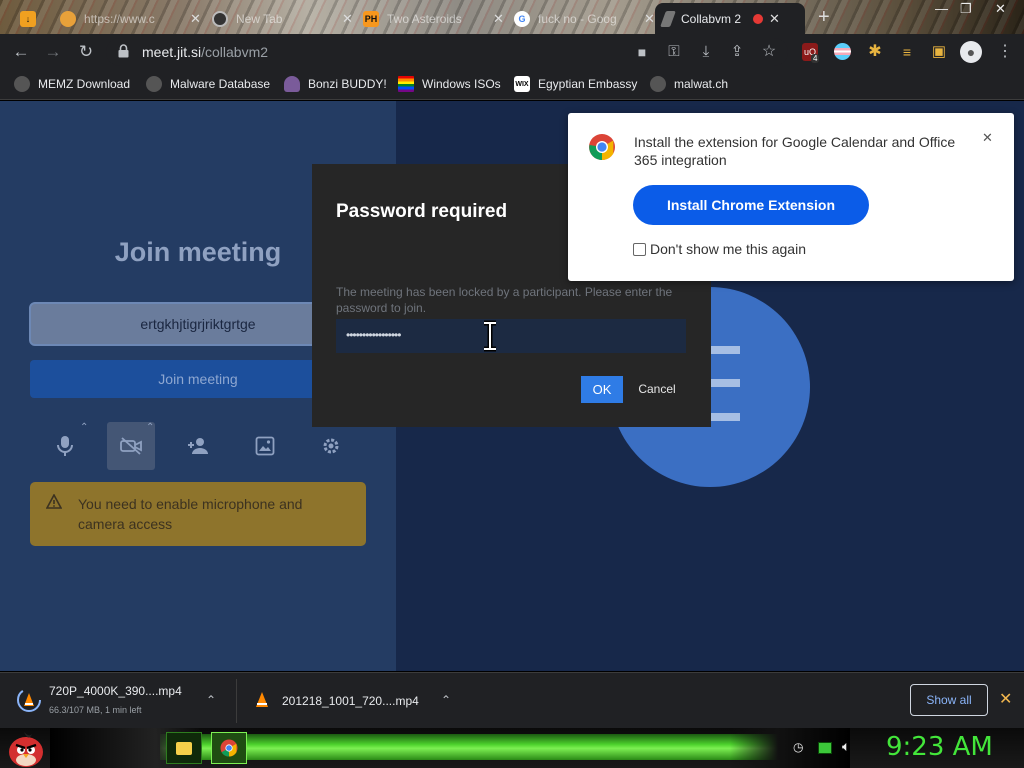 The height and width of the screenshot is (768, 1024). I want to click on bookmark-label: Egyptian Embassy, so click(588, 84).